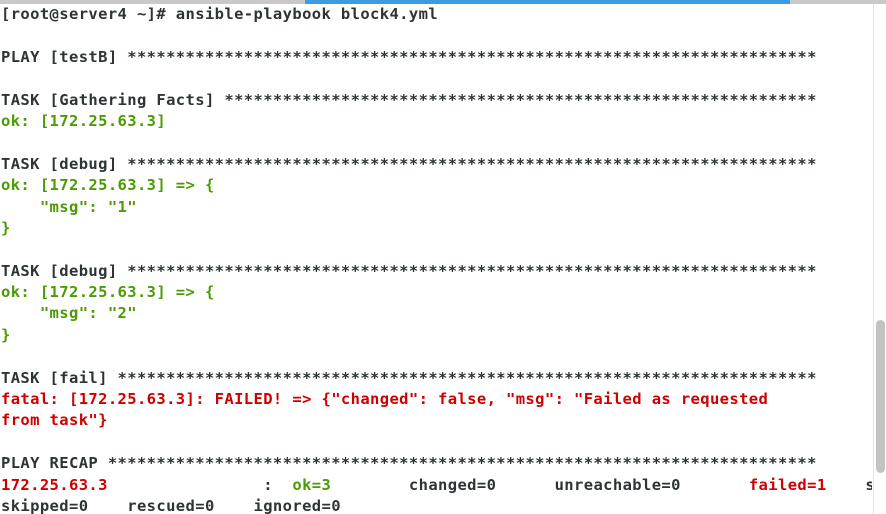 Image resolution: width=886 pixels, height=514 pixels. I want to click on line-fatal-2: from task"}, so click(54, 420).